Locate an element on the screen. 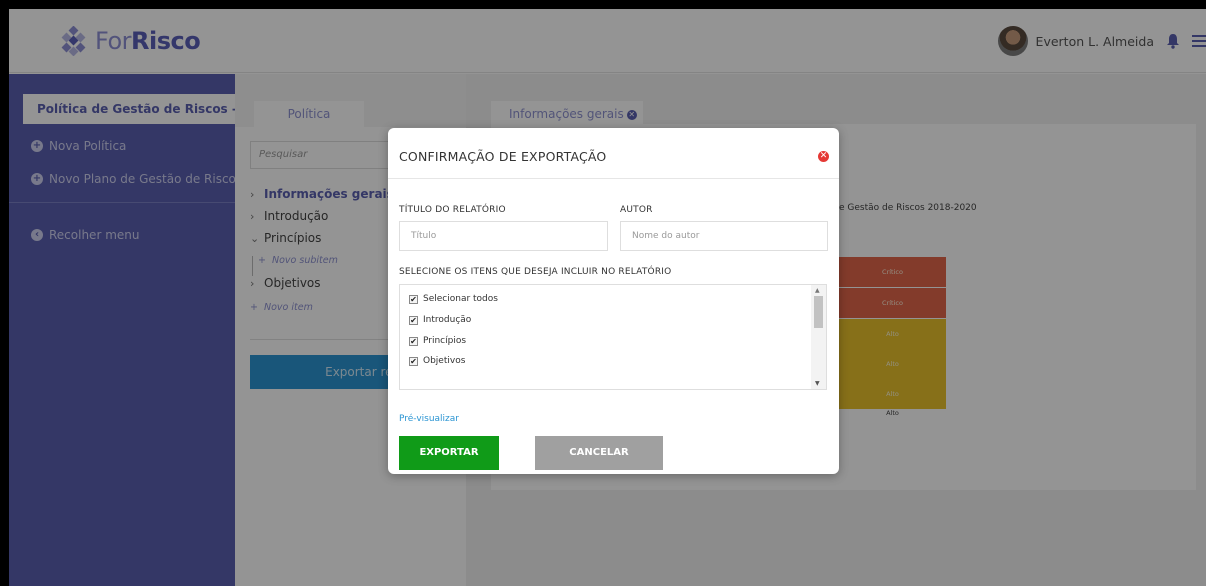 Image resolution: width=1206 pixels, height=586 pixels. cancel-button: CANCELAR is located at coordinates (599, 453).